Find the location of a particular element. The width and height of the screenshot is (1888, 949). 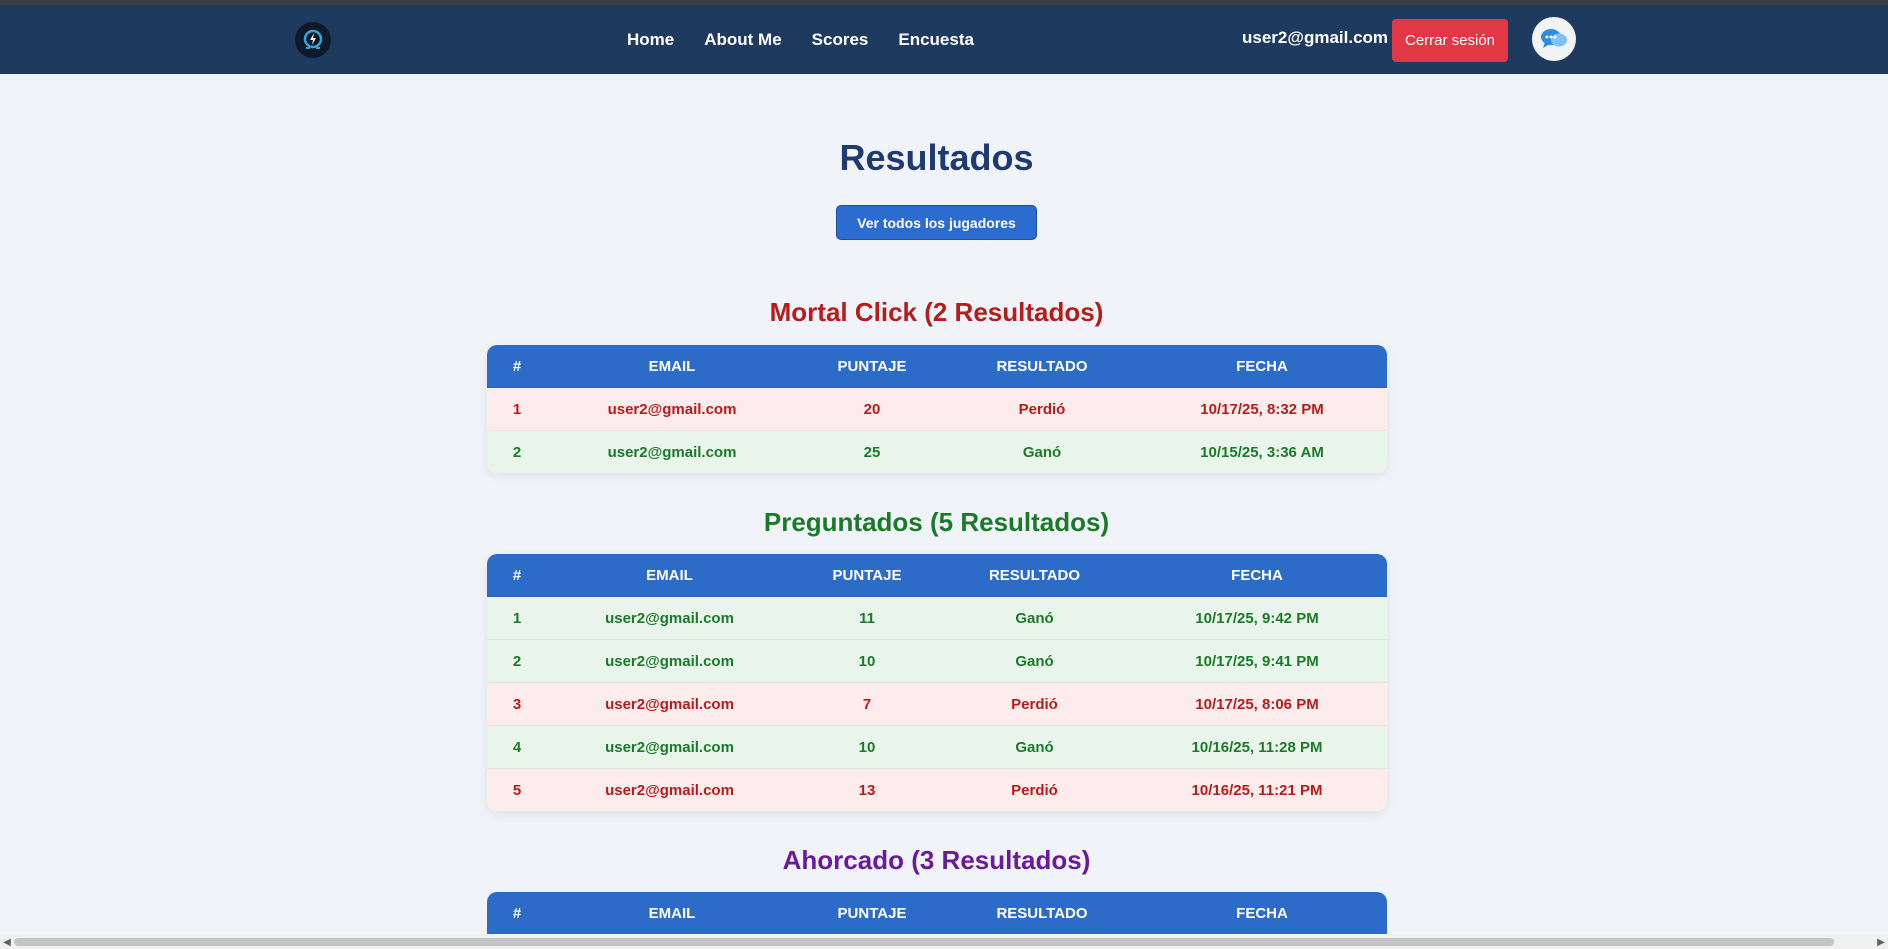

section-title-ahorcado: Ahorcado (3 Resultados) is located at coordinates (936, 860).